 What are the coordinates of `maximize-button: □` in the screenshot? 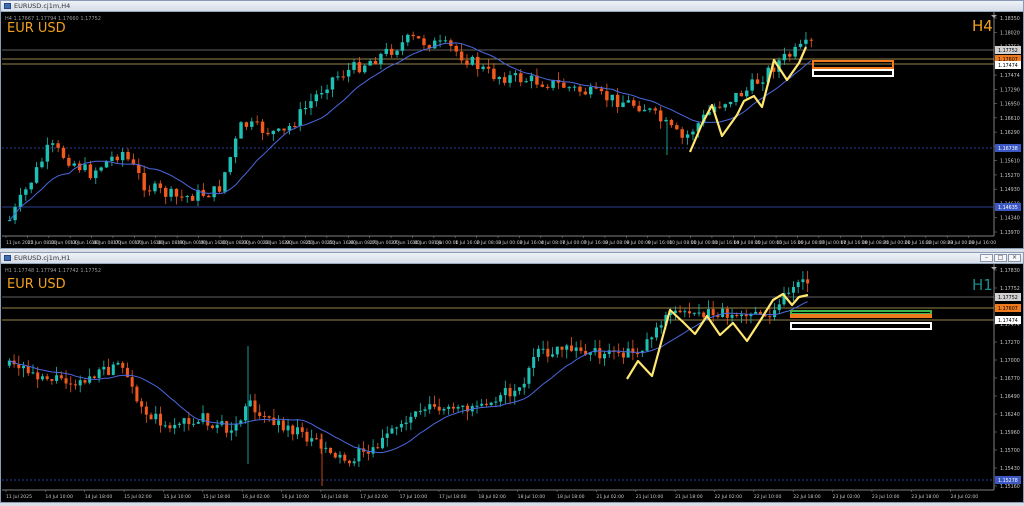 It's located at (1000, 258).